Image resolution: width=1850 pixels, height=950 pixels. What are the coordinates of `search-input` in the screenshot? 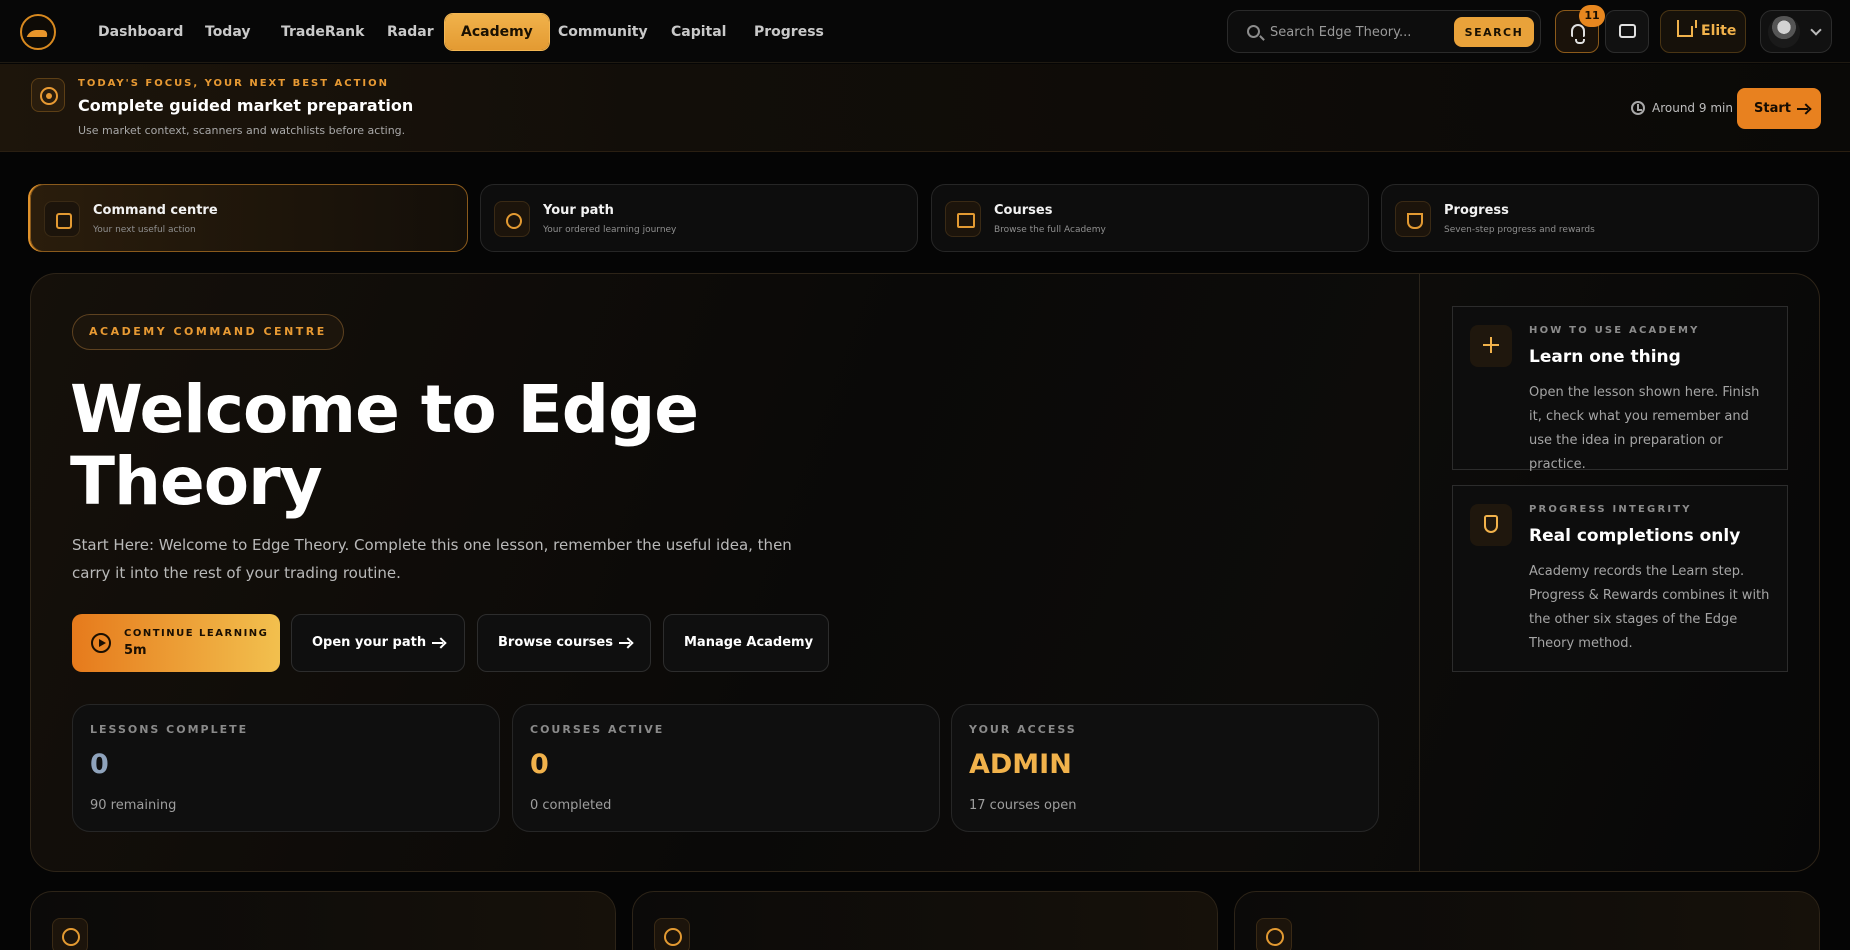 It's located at (1360, 32).